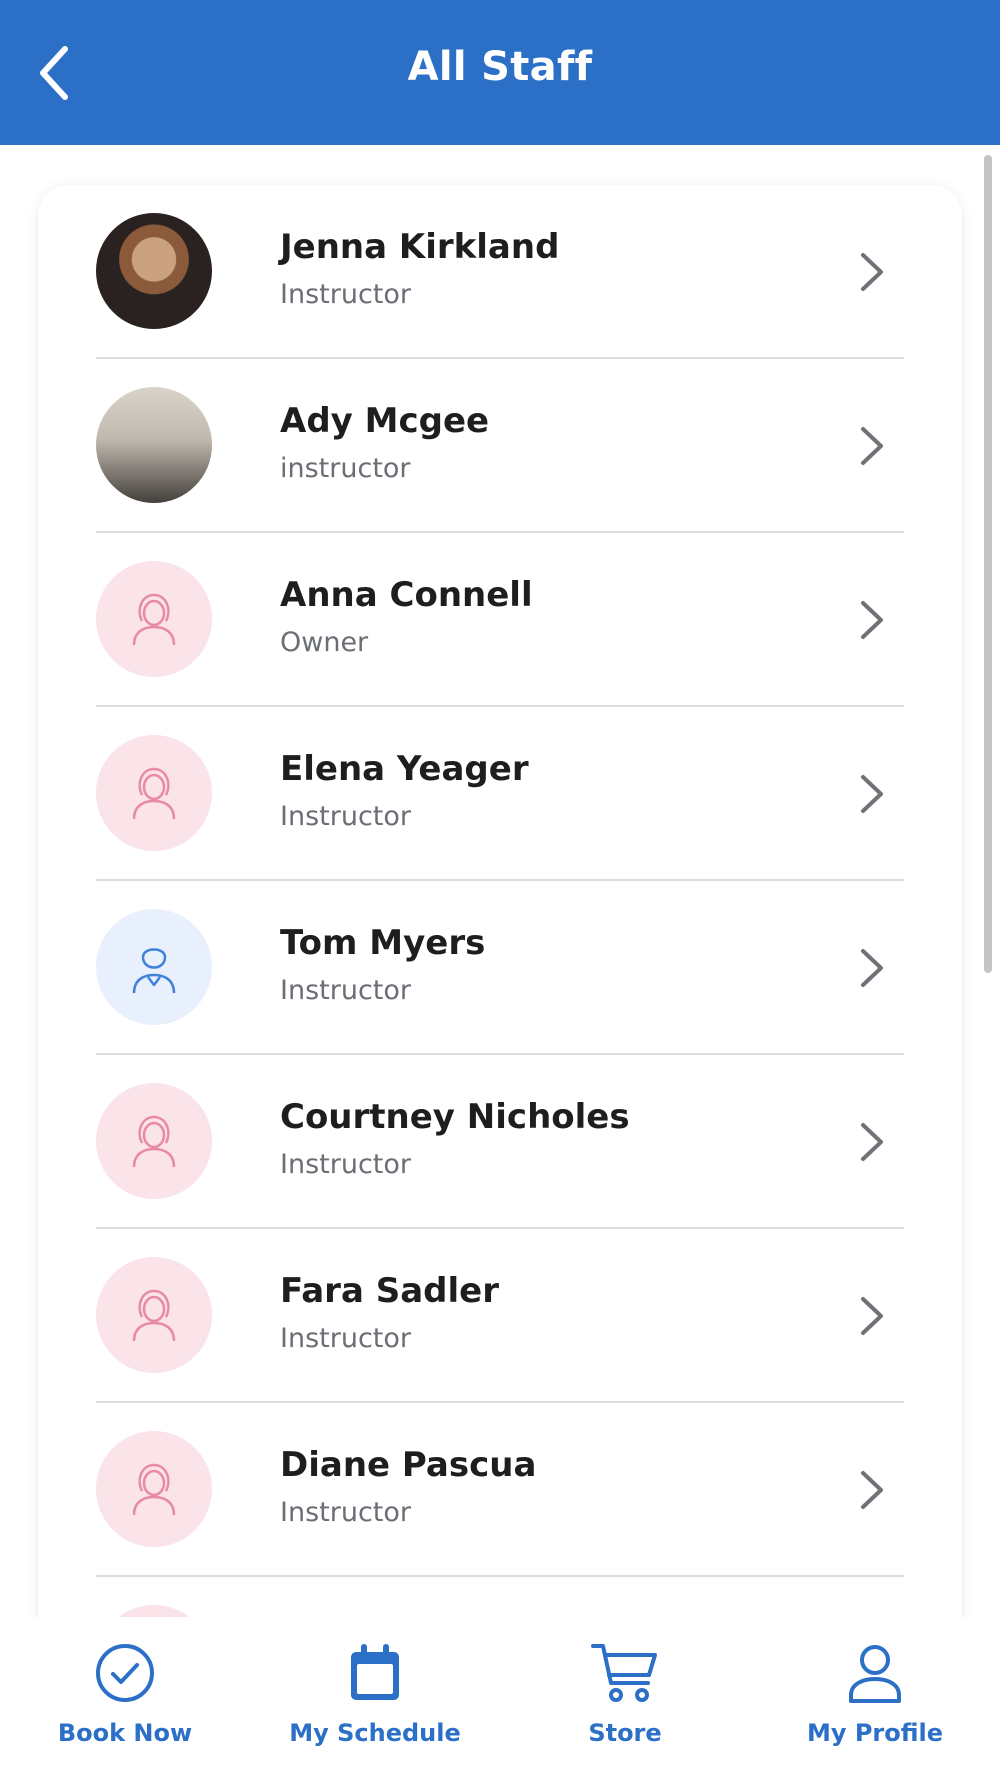  Describe the element at coordinates (125, 1673) in the screenshot. I see `check-circle-icon` at that location.